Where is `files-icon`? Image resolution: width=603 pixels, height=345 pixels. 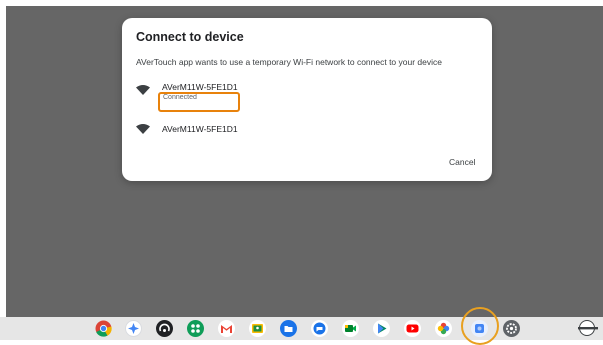
files-icon is located at coordinates (288, 328).